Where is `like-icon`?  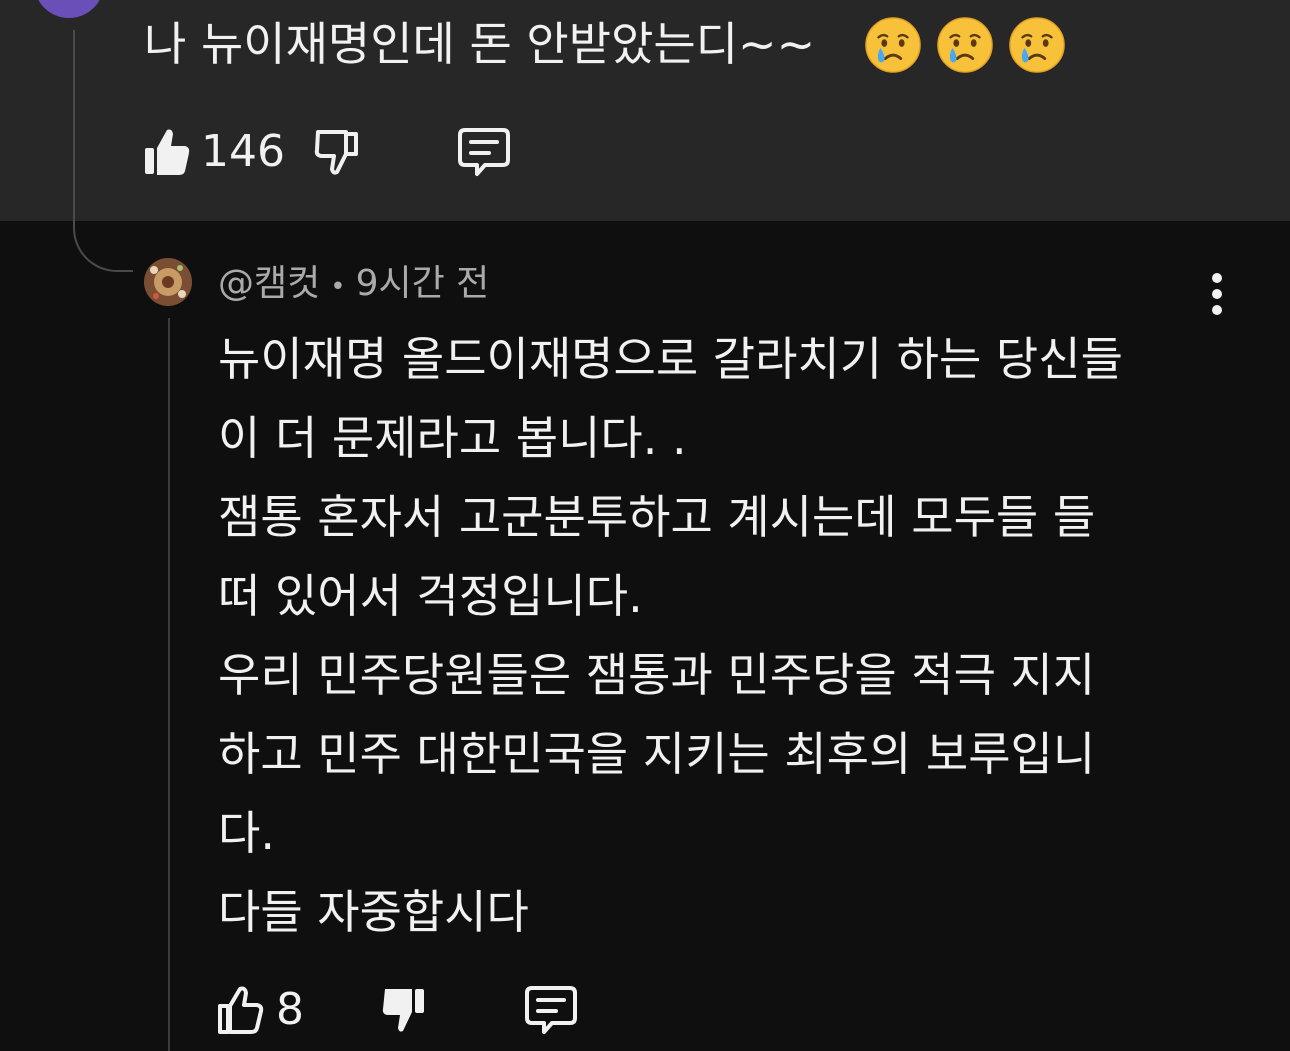
like-icon is located at coordinates (240, 1010).